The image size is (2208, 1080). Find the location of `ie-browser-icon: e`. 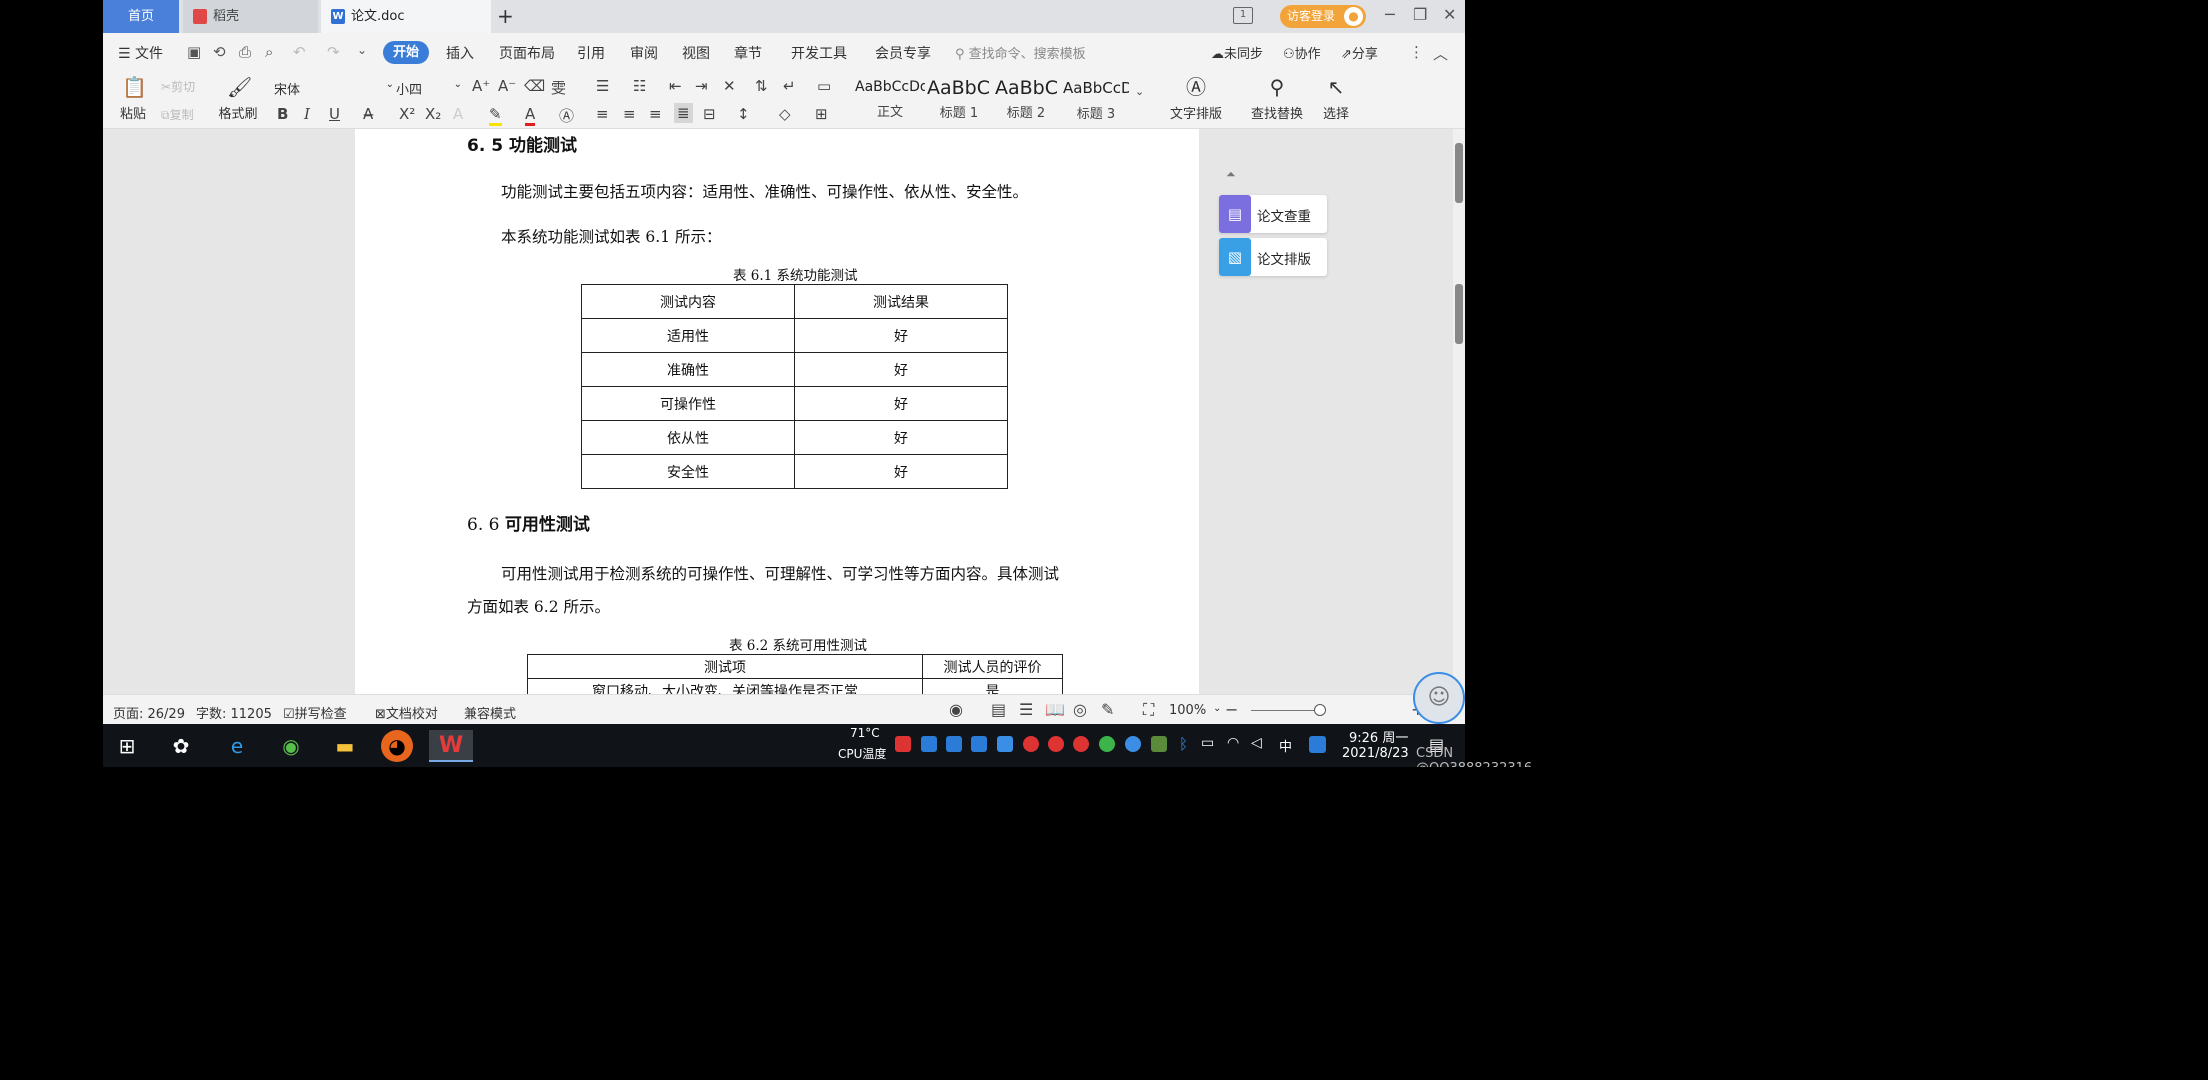

ie-browser-icon: e is located at coordinates (237, 746).